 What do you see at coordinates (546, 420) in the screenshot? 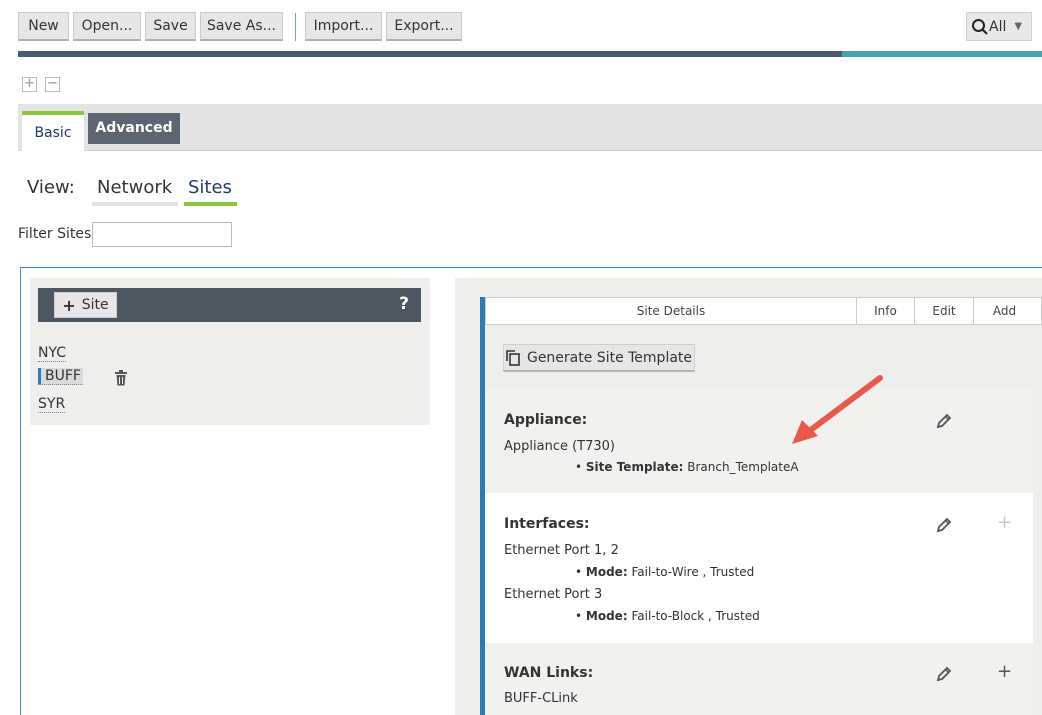
I see `appliance-title: Appliance:` at bounding box center [546, 420].